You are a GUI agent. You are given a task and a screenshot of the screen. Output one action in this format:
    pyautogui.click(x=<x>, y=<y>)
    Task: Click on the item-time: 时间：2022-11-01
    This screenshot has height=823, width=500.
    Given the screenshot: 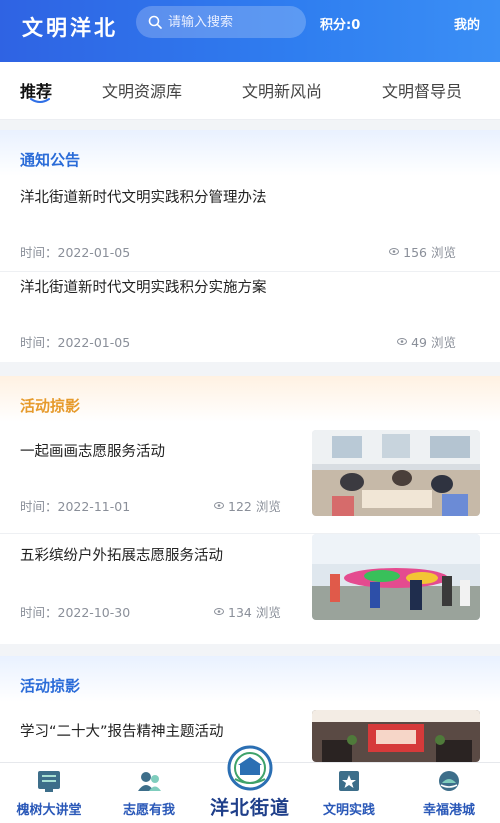 What is the action you would take?
    pyautogui.click(x=75, y=506)
    